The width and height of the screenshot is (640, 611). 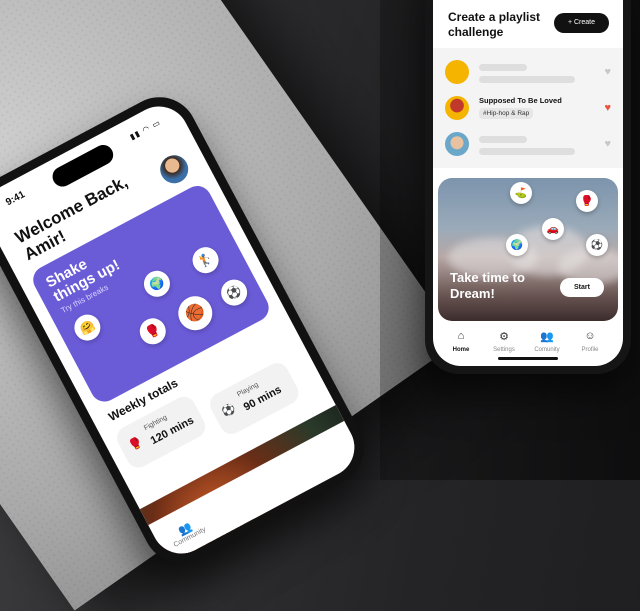 I want to click on nav-label: Comunity, so click(x=547, y=350).